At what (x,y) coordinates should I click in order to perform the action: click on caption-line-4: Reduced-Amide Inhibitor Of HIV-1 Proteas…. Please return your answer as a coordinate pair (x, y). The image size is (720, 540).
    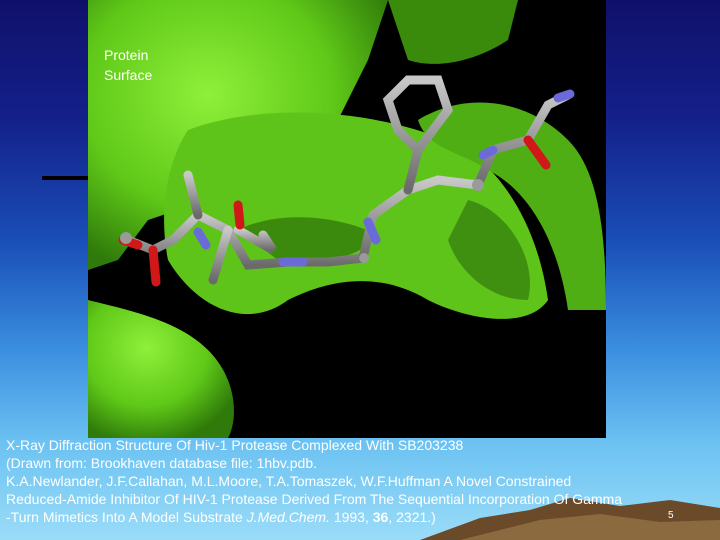
    Looking at the image, I should click on (314, 499).